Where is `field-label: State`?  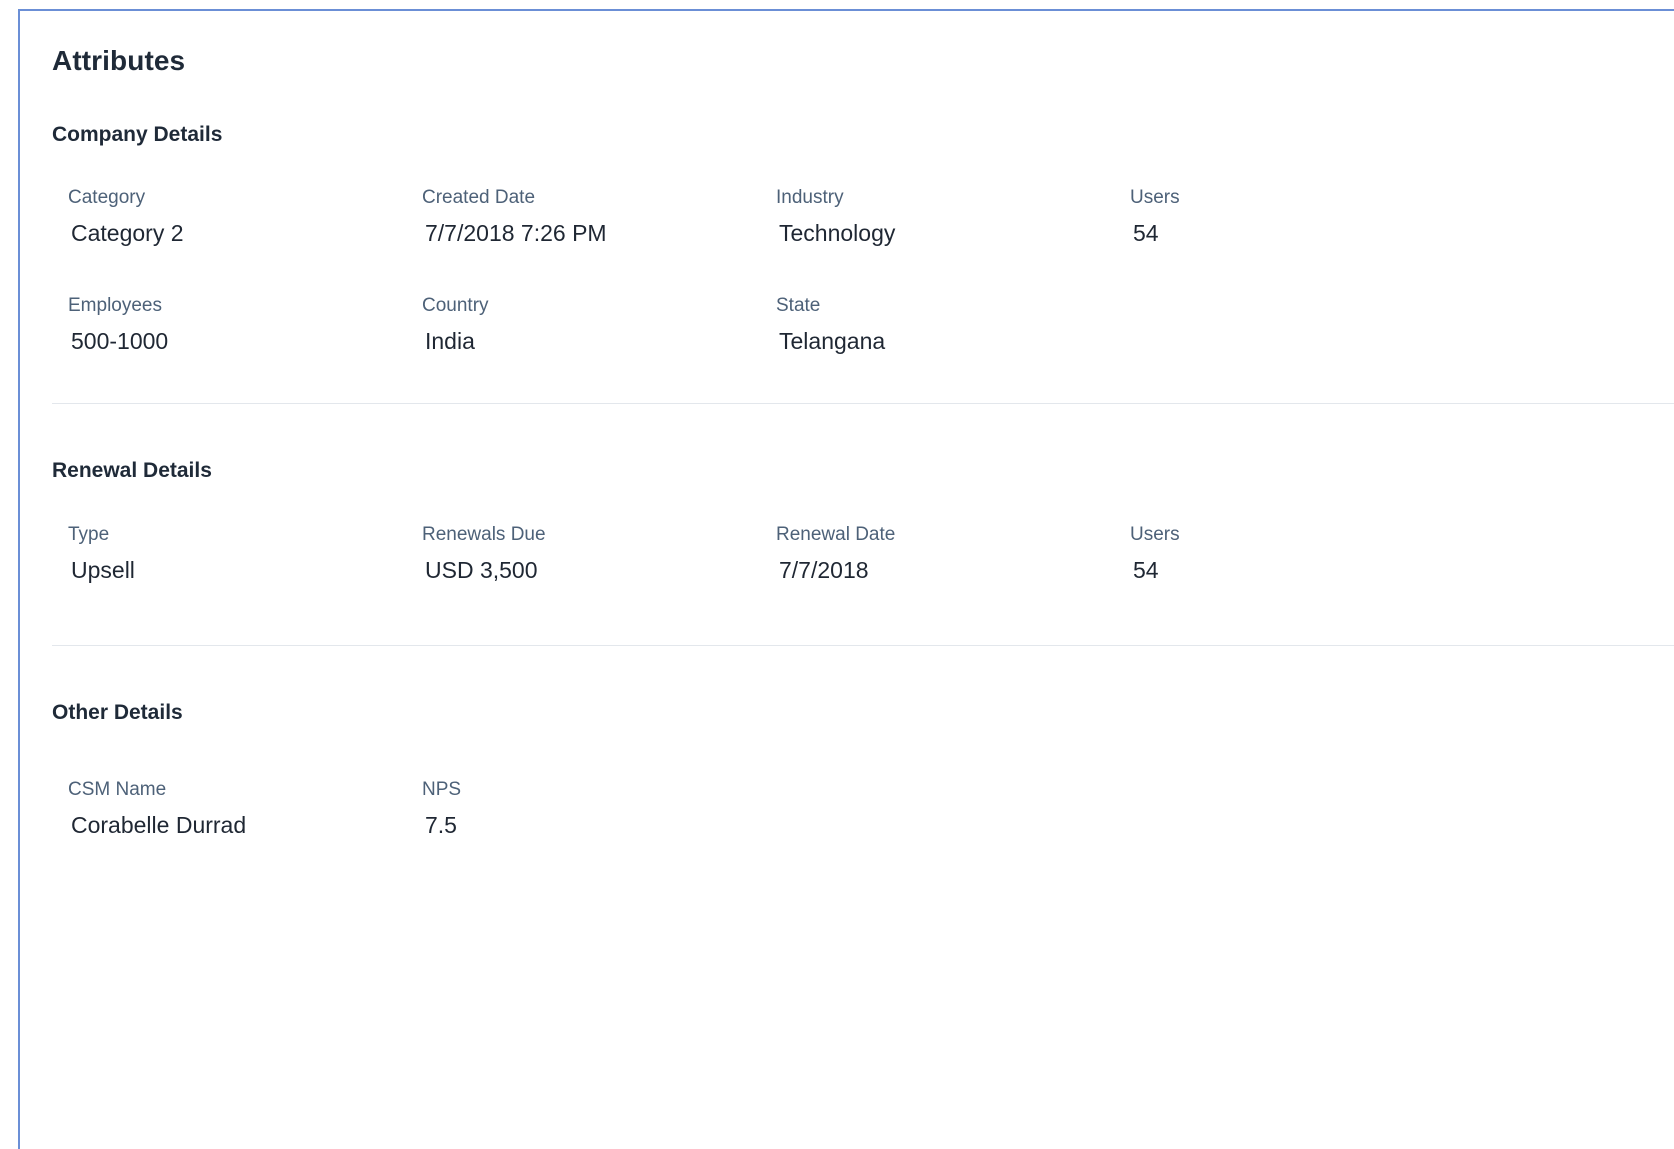 field-label: State is located at coordinates (798, 305).